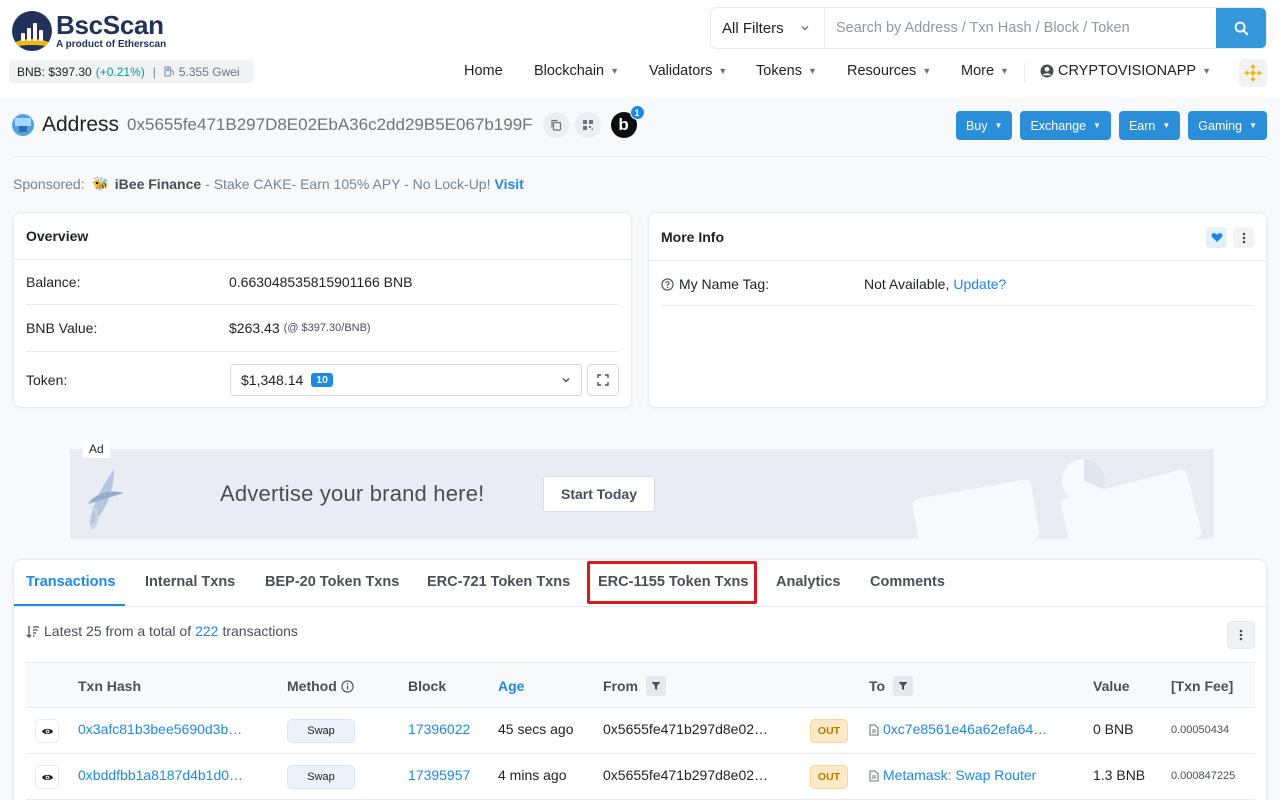  I want to click on nav-home: Home, so click(483, 71).